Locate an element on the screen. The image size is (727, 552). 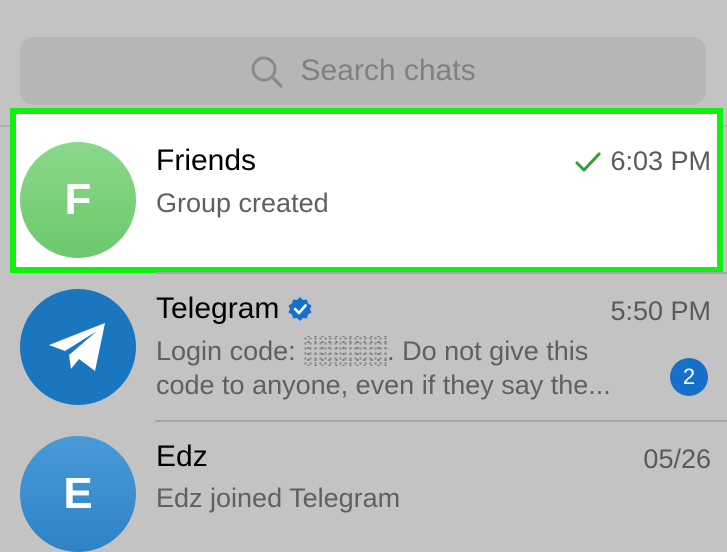
search-bar: Search chats is located at coordinates (363, 71).